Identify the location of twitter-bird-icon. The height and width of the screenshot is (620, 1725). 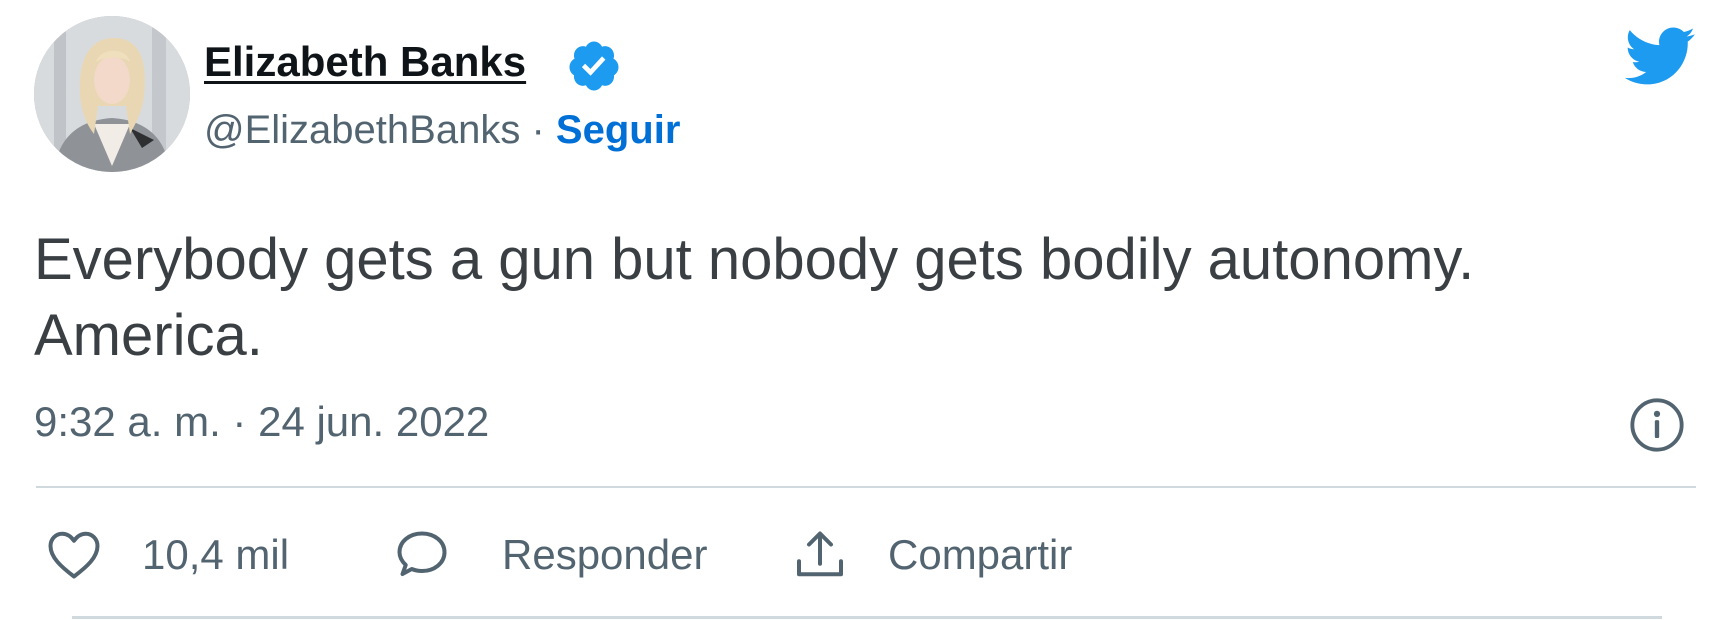
(1659, 56).